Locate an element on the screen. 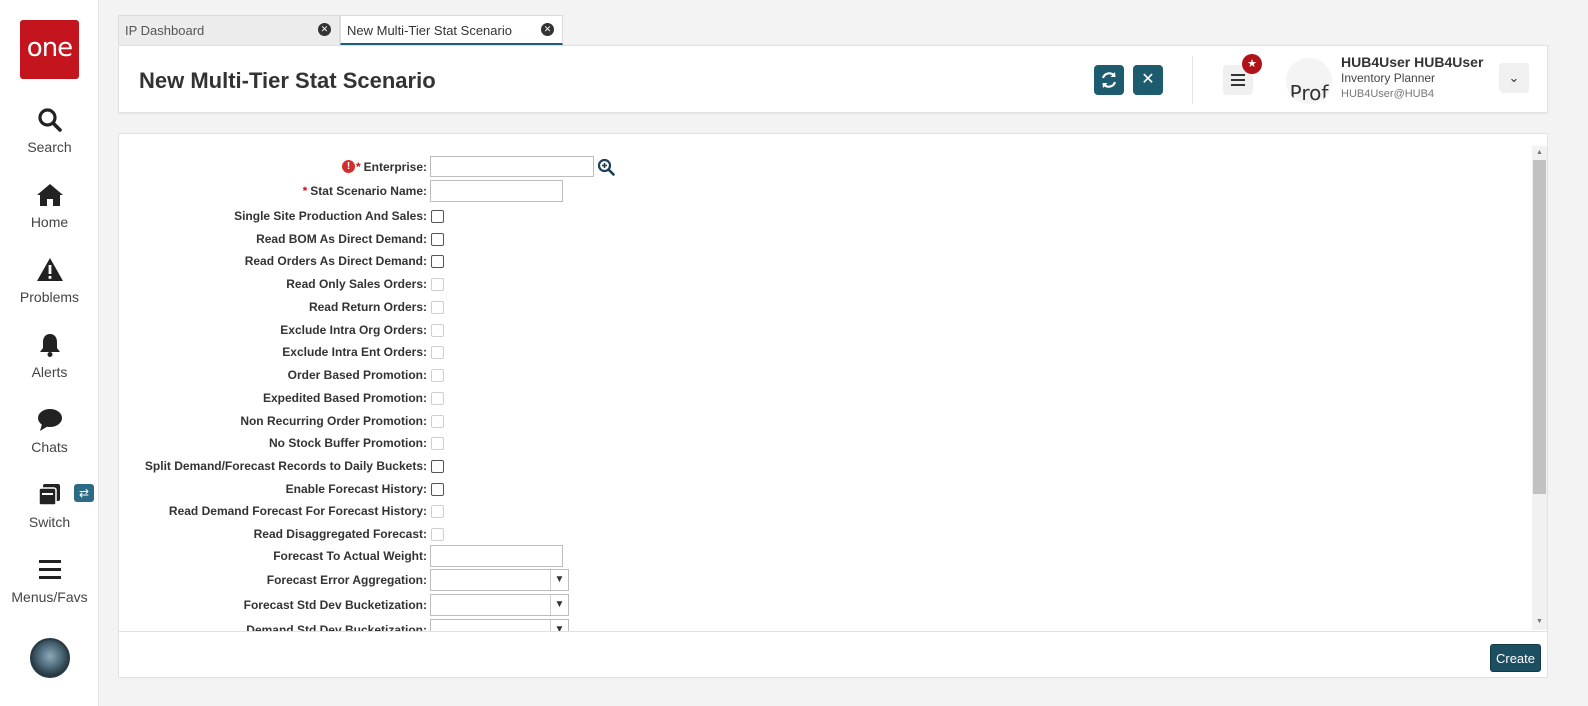 This screenshot has height=706, width=1588. nav-chats: Chats is located at coordinates (49, 431).